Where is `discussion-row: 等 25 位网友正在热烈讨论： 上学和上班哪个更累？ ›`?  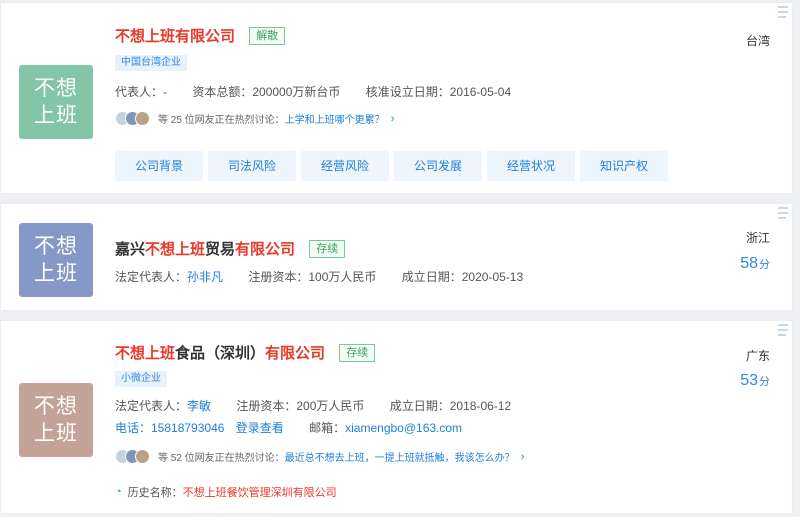
discussion-row: 等 25 位网友正在热烈讨论： 上学和上班哪个更累？ › is located at coordinates (254, 118).